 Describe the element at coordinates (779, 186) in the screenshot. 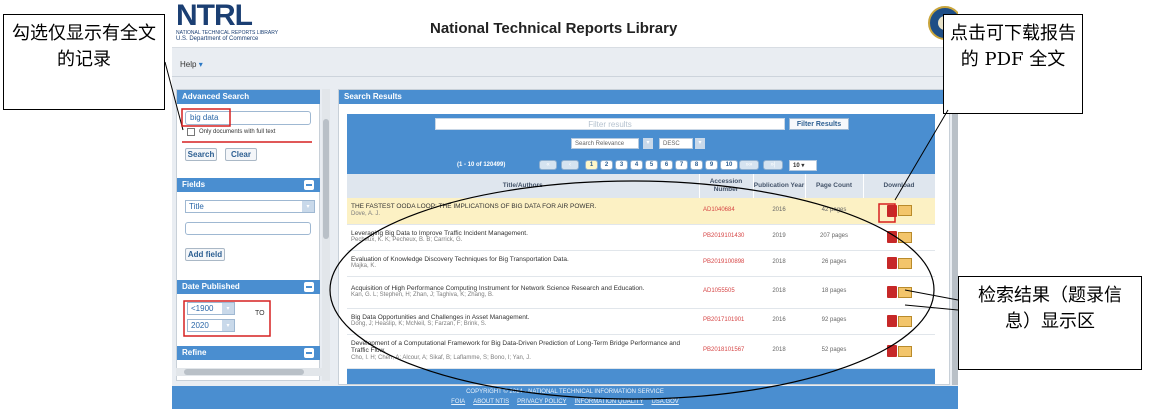

I see `col-year: Publication Year` at that location.